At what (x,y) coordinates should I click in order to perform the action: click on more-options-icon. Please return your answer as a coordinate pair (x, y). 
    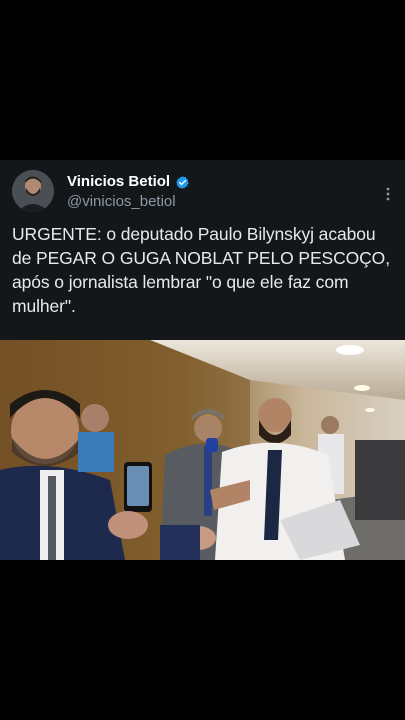
    Looking at the image, I should click on (388, 194).